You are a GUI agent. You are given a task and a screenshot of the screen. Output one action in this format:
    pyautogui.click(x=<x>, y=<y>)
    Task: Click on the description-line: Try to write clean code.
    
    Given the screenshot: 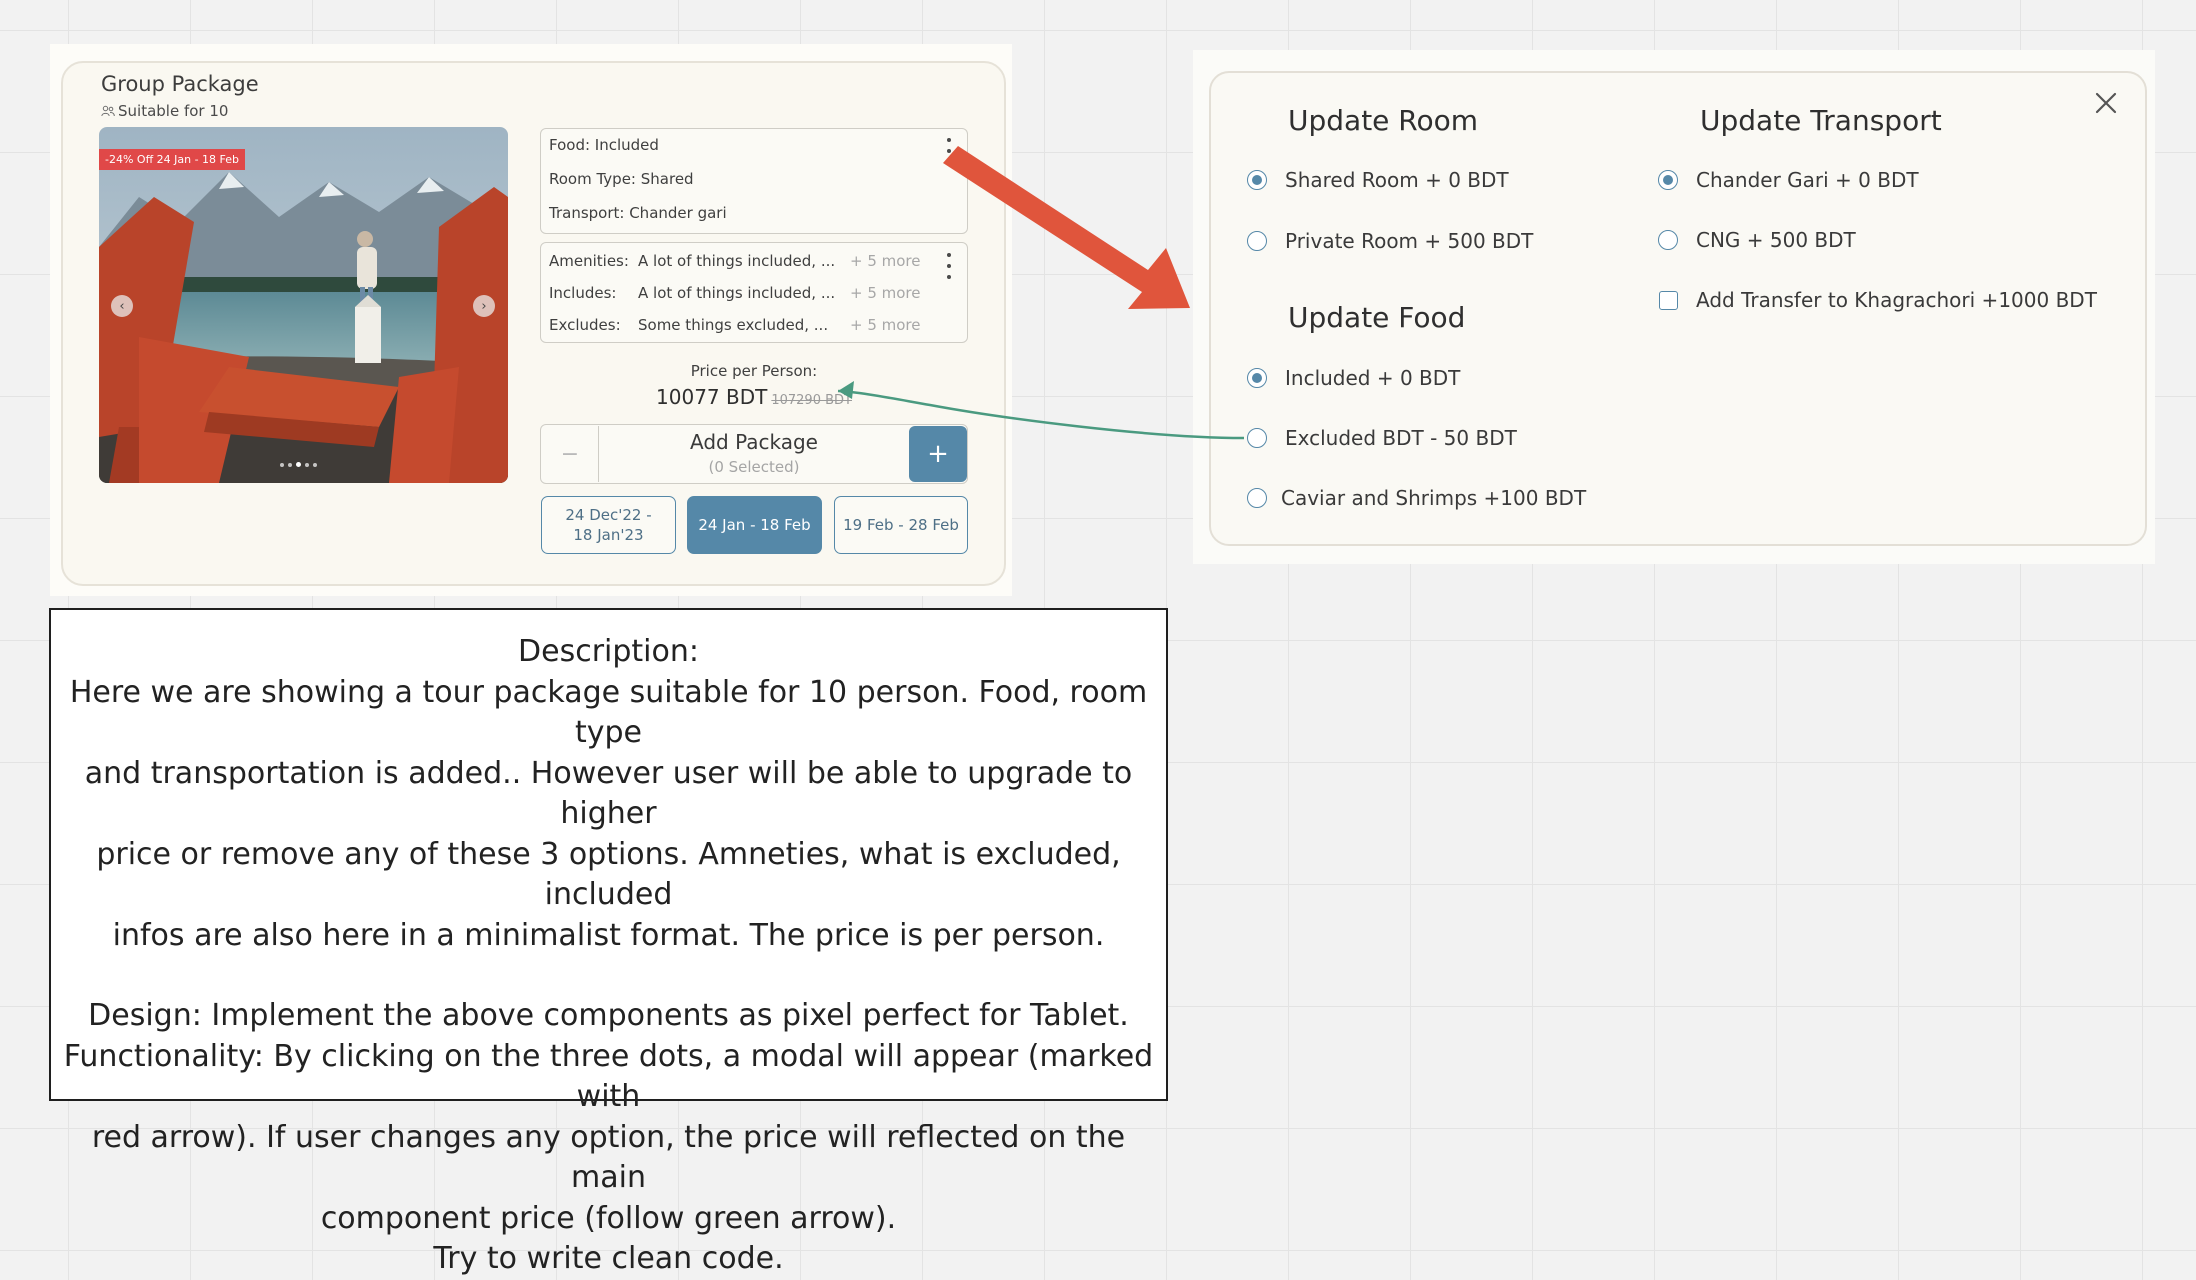 What is the action you would take?
    pyautogui.click(x=608, y=1258)
    